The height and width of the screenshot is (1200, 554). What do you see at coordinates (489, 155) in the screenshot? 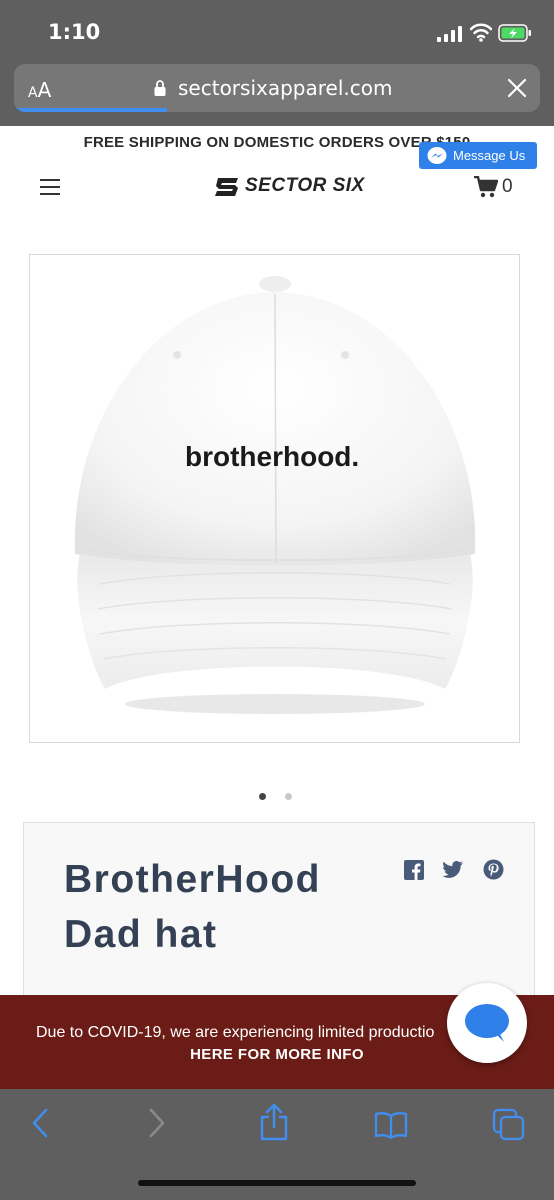
I see `messenger-label: Message Us` at bounding box center [489, 155].